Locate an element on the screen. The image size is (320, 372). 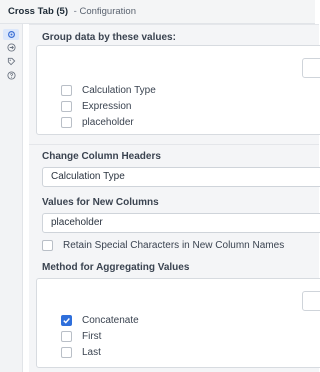
group-by-search-input is located at coordinates (311, 68).